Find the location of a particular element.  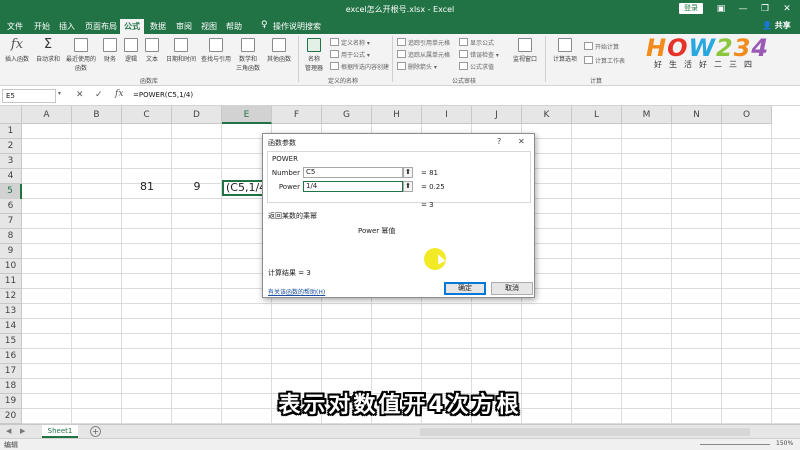

name-box: E5 is located at coordinates (29, 96).